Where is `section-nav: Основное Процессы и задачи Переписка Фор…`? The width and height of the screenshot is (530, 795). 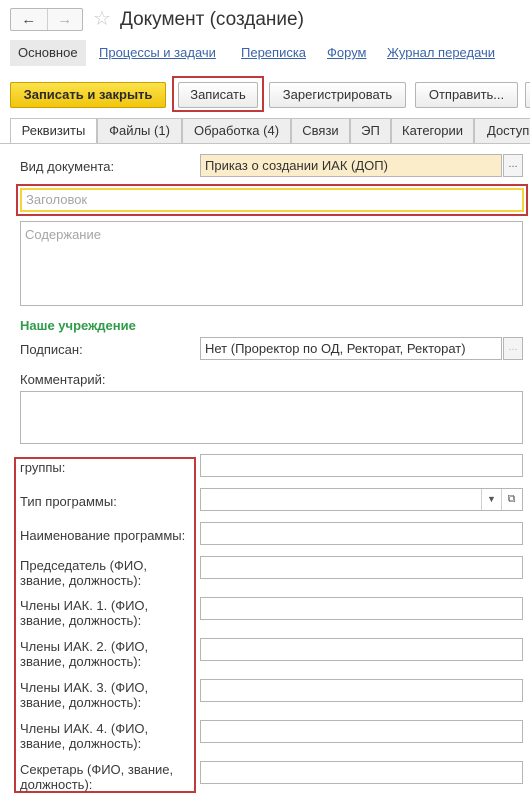
section-nav: Основное Процессы и задачи Переписка Фор… is located at coordinates (270, 53).